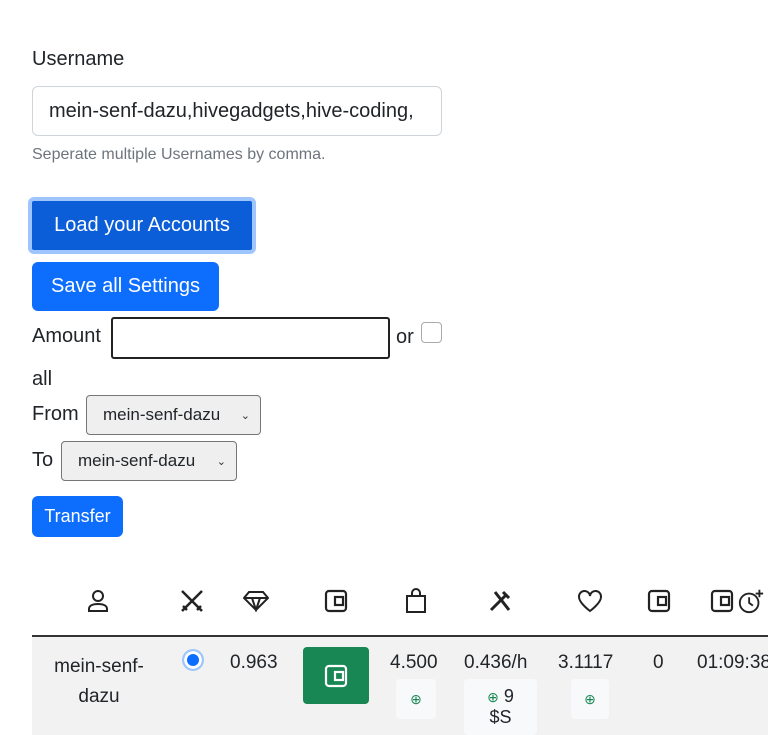 This screenshot has width=768, height=735. I want to click on account-name: mein-senf-dazu, so click(99, 681).